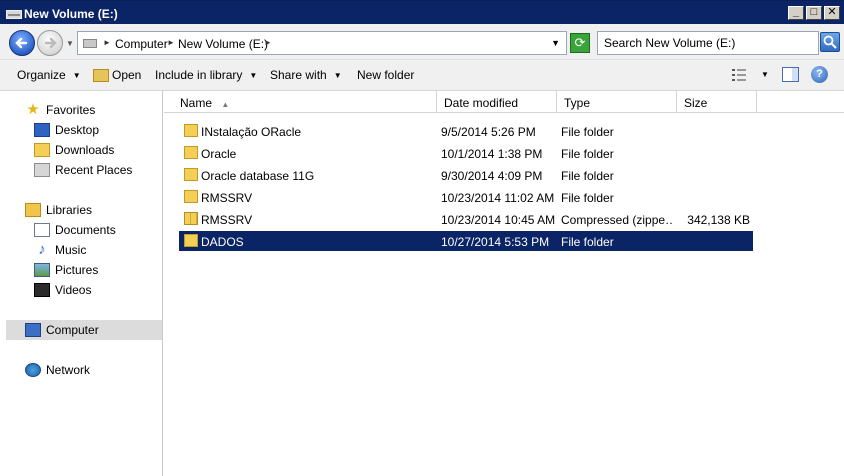 This screenshot has width=844, height=476. I want to click on nav-computer-label: Computer, so click(72, 330).